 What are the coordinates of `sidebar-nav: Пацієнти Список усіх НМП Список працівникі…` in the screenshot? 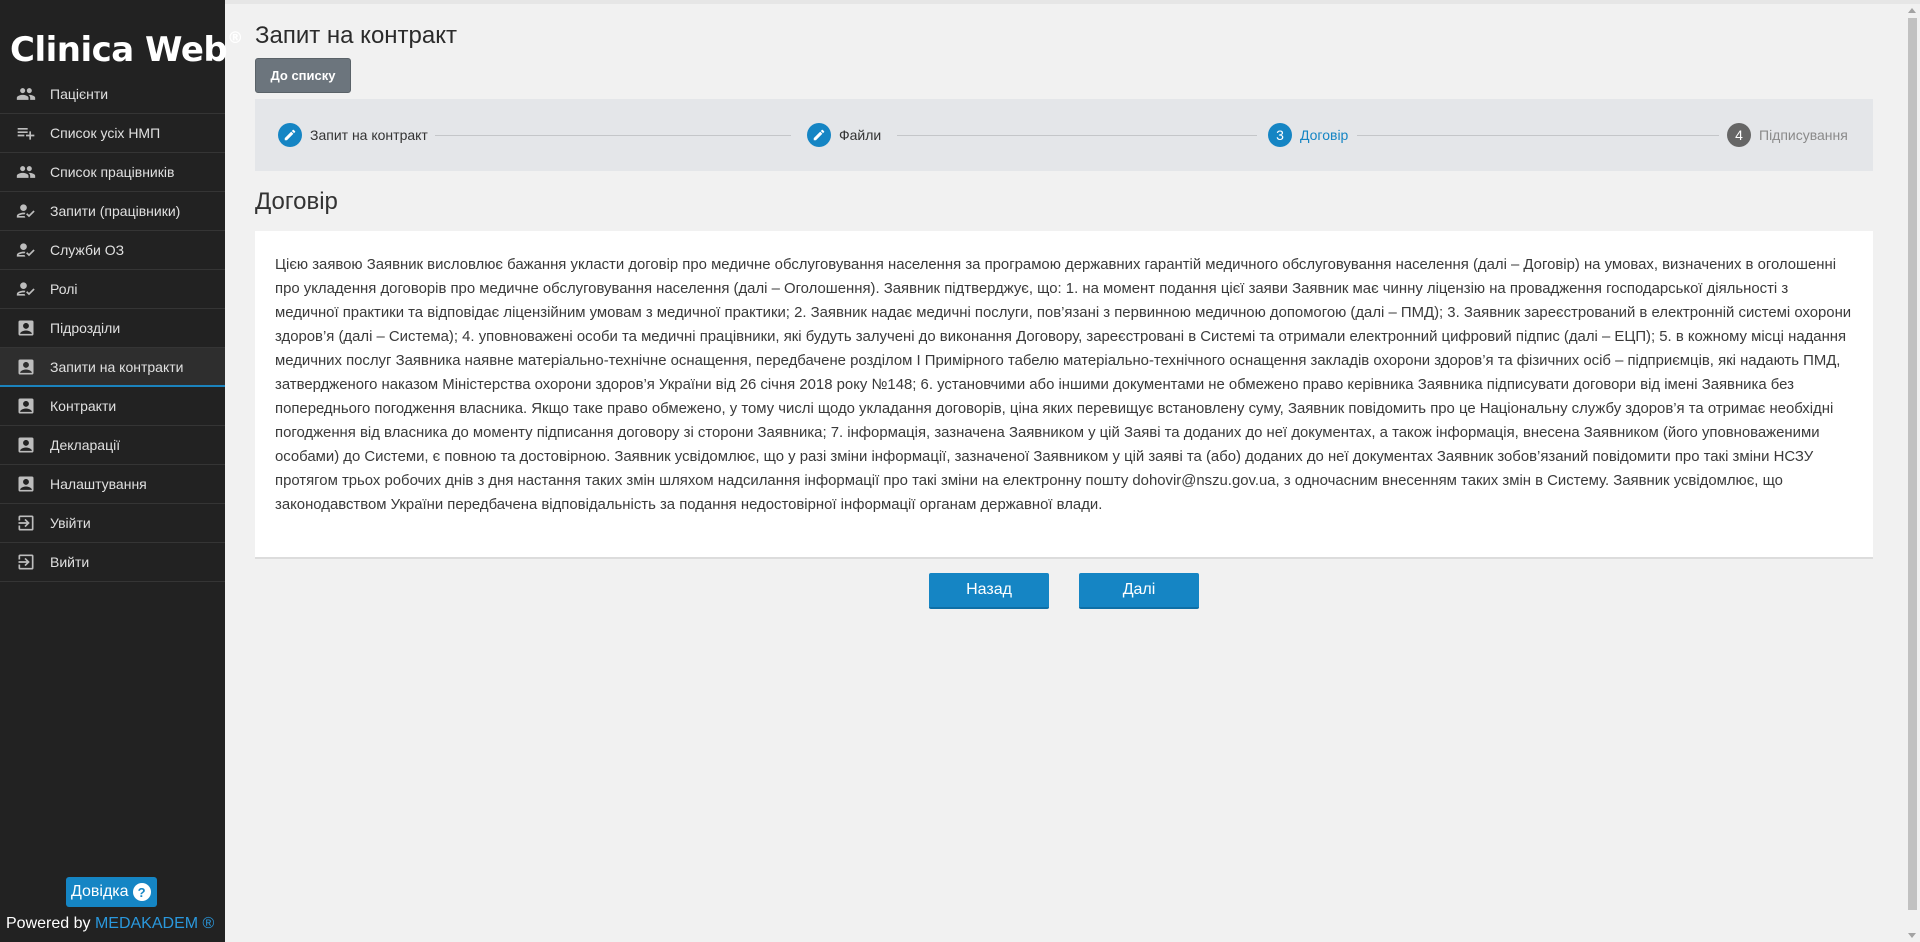 It's located at (112, 328).